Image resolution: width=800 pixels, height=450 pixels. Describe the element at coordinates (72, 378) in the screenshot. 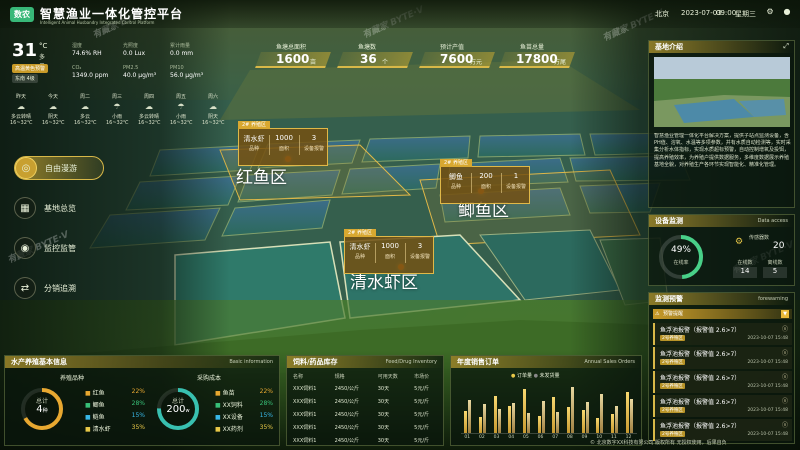

I see `species-title: 养殖品种` at that location.